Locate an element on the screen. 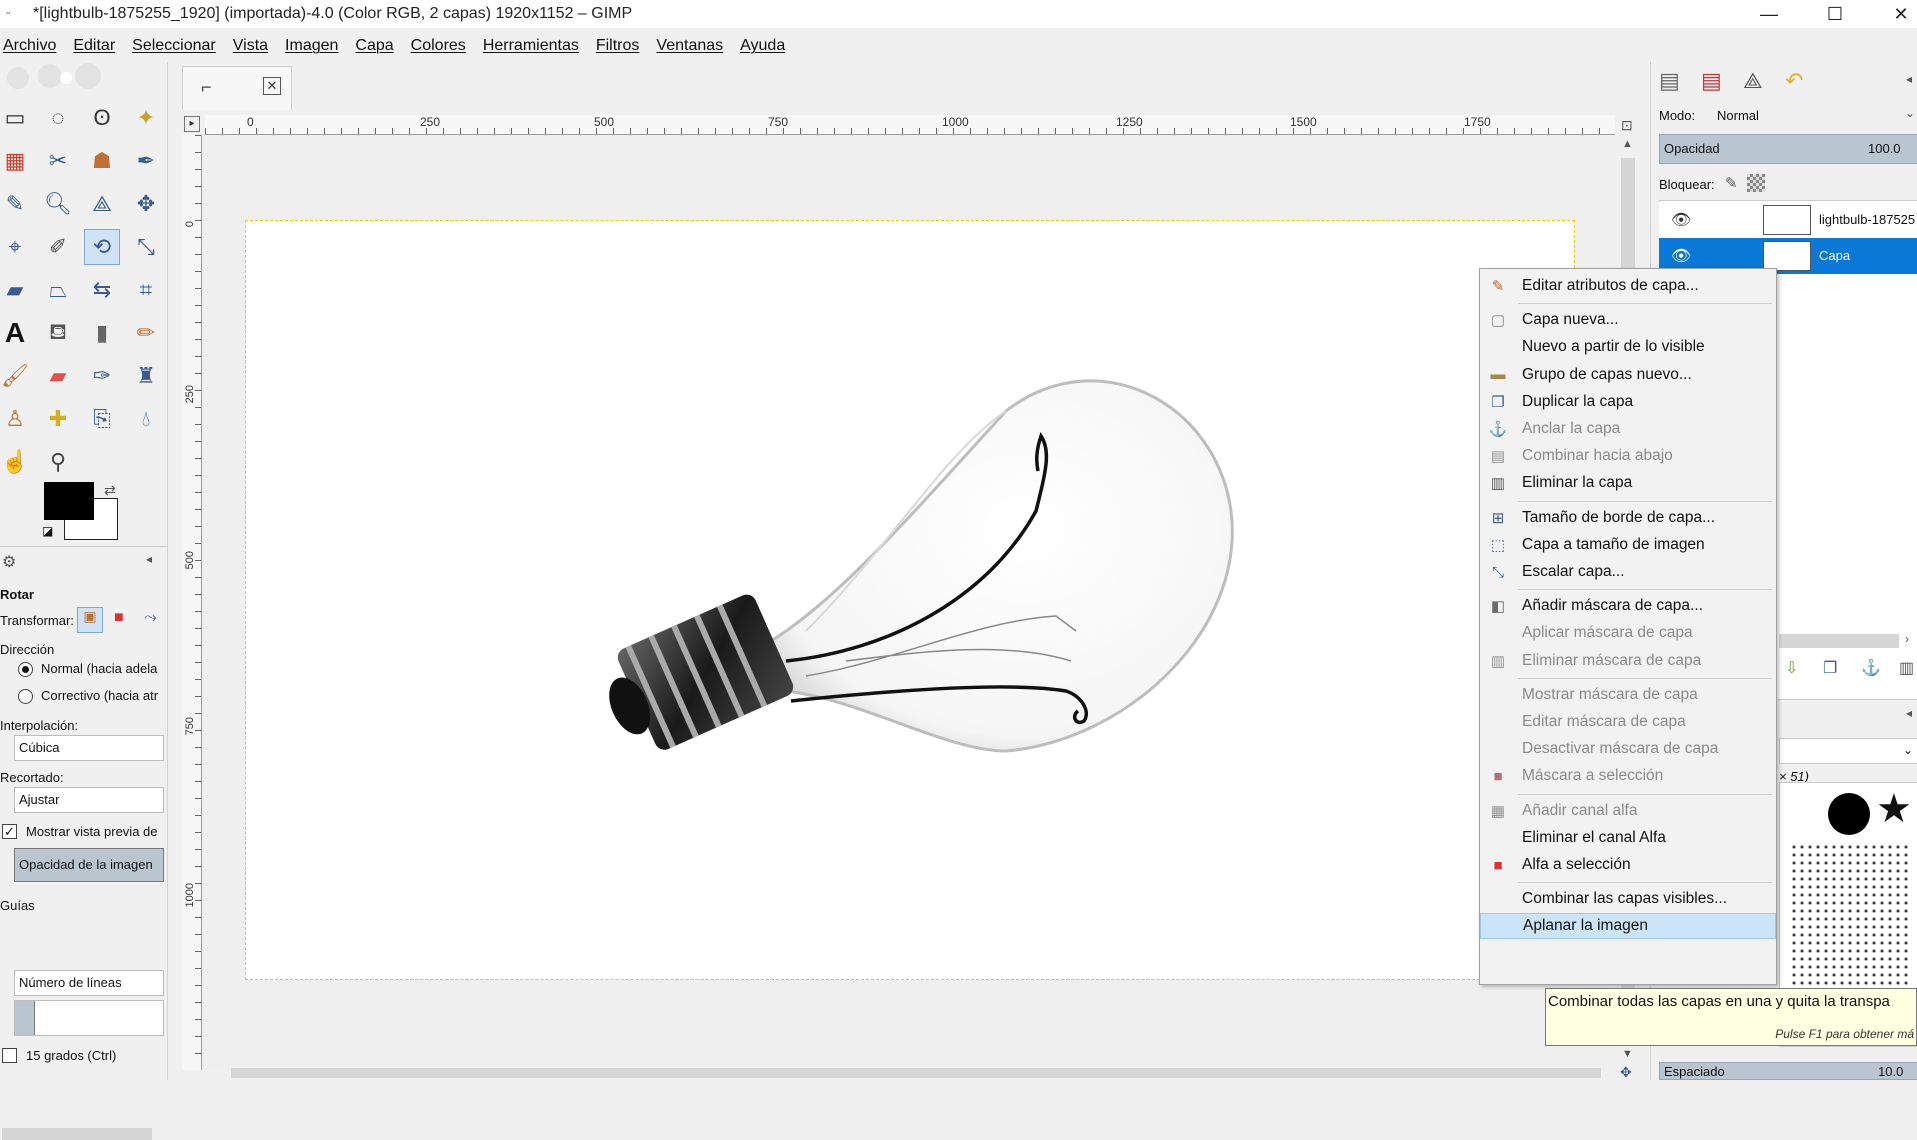  ink-tool-icon: ♜ is located at coordinates (146, 376).